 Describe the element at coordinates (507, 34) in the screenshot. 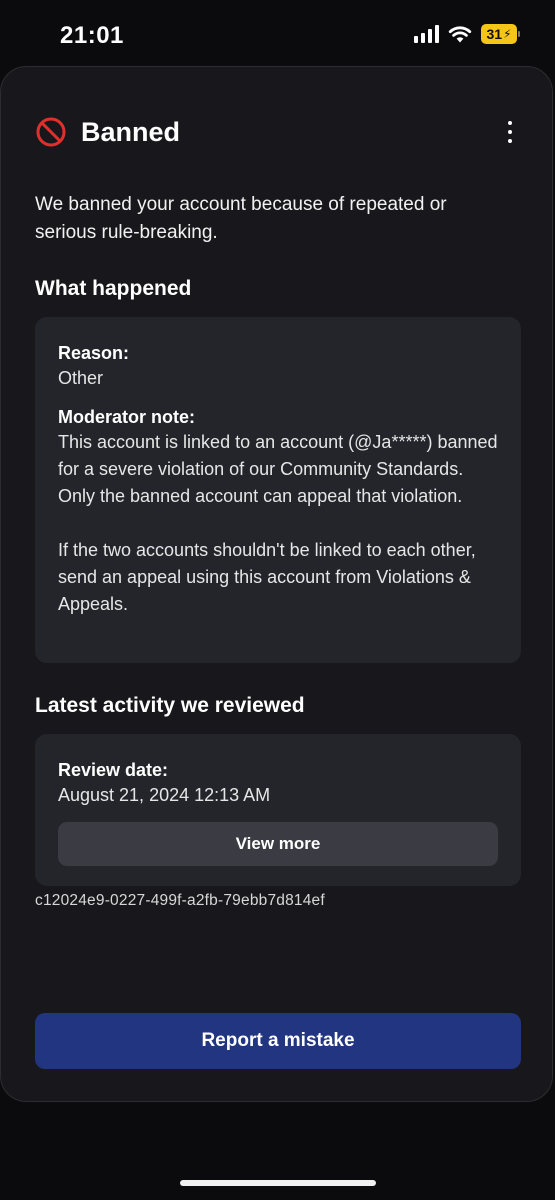

I see `charging-bolt-icon: ⚡` at that location.